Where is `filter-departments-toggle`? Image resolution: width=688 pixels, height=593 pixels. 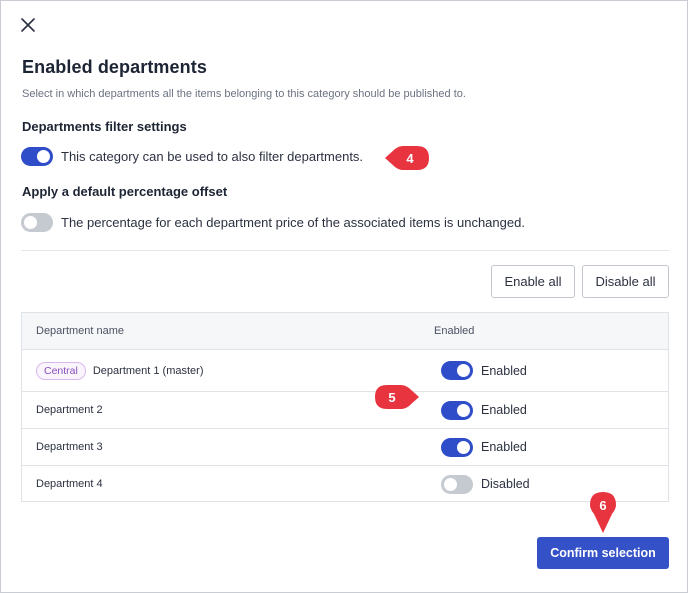
filter-departments-toggle is located at coordinates (37, 156).